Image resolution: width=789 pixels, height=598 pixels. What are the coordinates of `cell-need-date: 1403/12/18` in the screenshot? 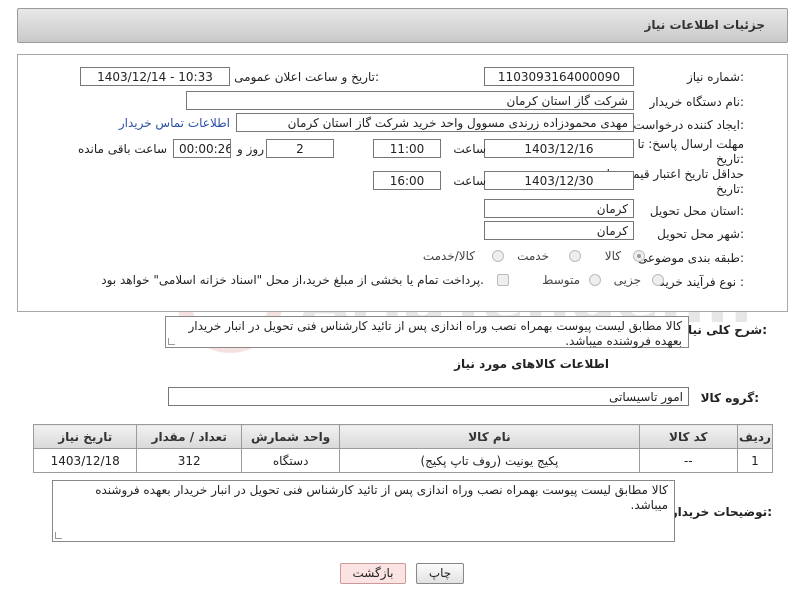 It's located at (85, 460).